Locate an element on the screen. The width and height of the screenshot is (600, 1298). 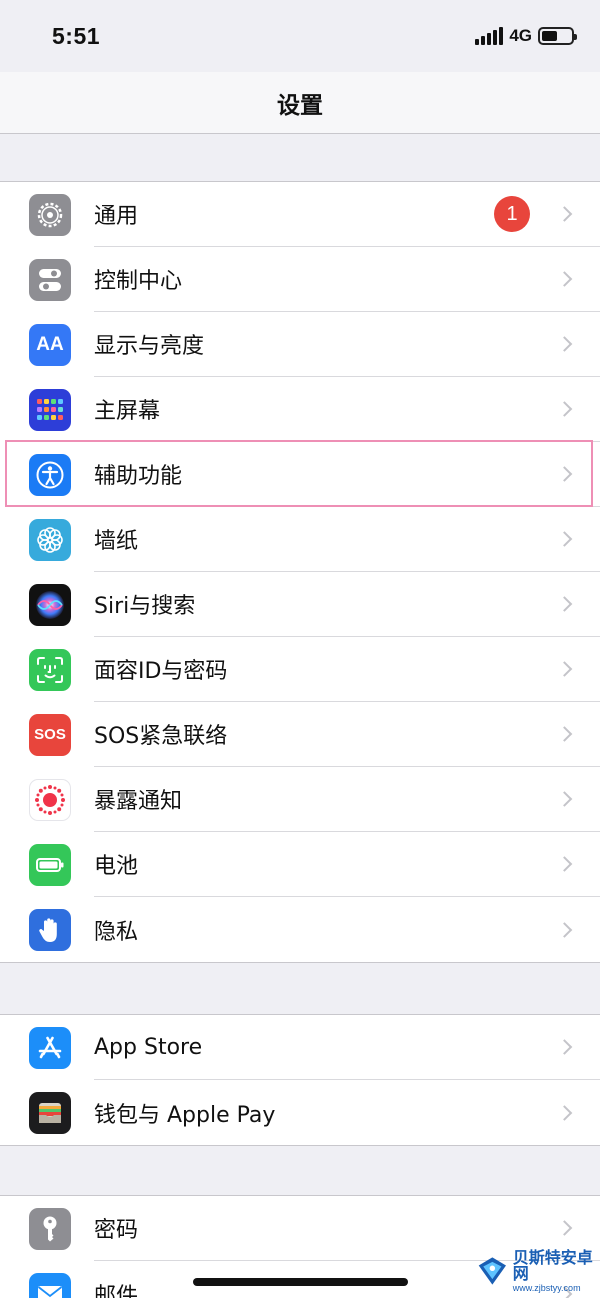
signal-icon is located at coordinates (489, 36).